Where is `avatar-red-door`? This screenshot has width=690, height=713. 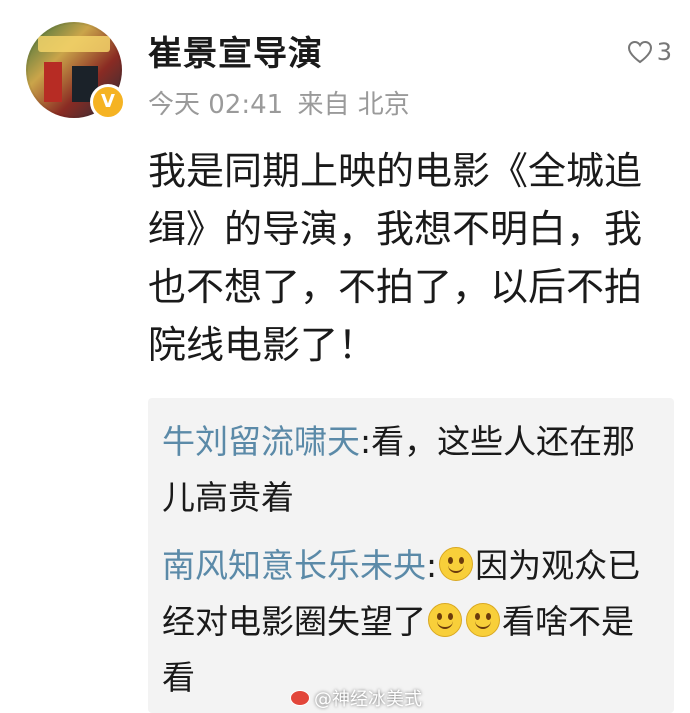 avatar-red-door is located at coordinates (53, 82).